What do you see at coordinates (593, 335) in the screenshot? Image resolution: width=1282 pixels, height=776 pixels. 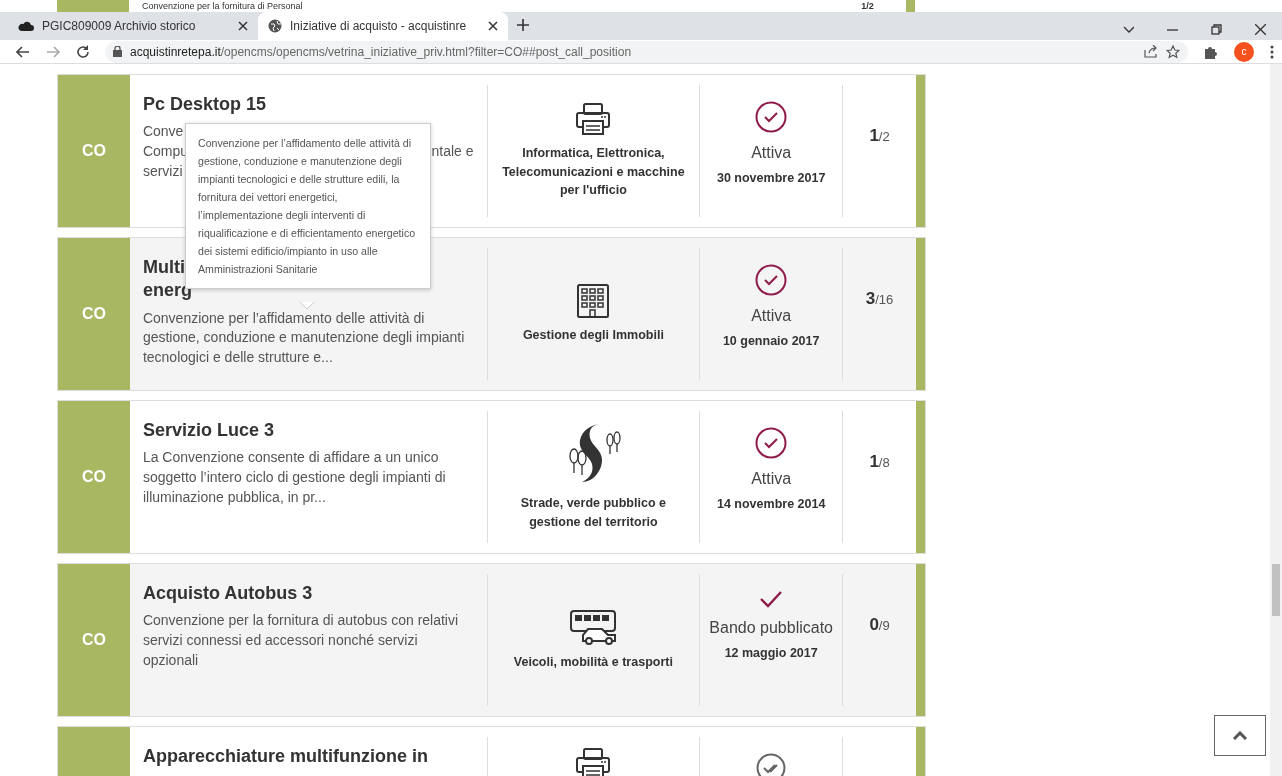 I see `category-label: Gestione degli Immobili` at bounding box center [593, 335].